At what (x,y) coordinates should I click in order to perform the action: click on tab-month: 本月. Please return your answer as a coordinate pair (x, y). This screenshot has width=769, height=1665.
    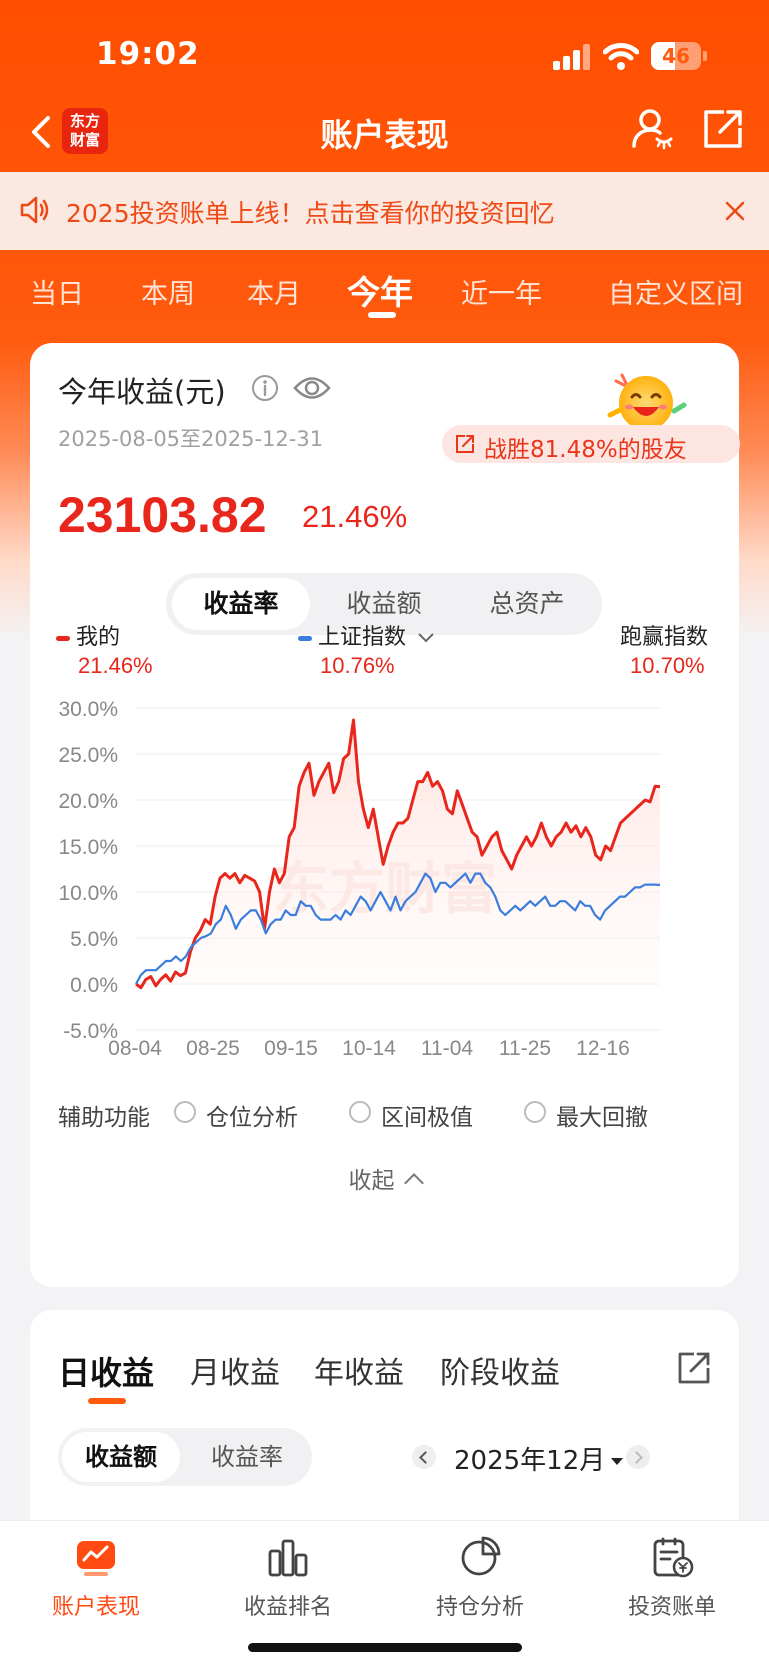
    Looking at the image, I should click on (274, 291).